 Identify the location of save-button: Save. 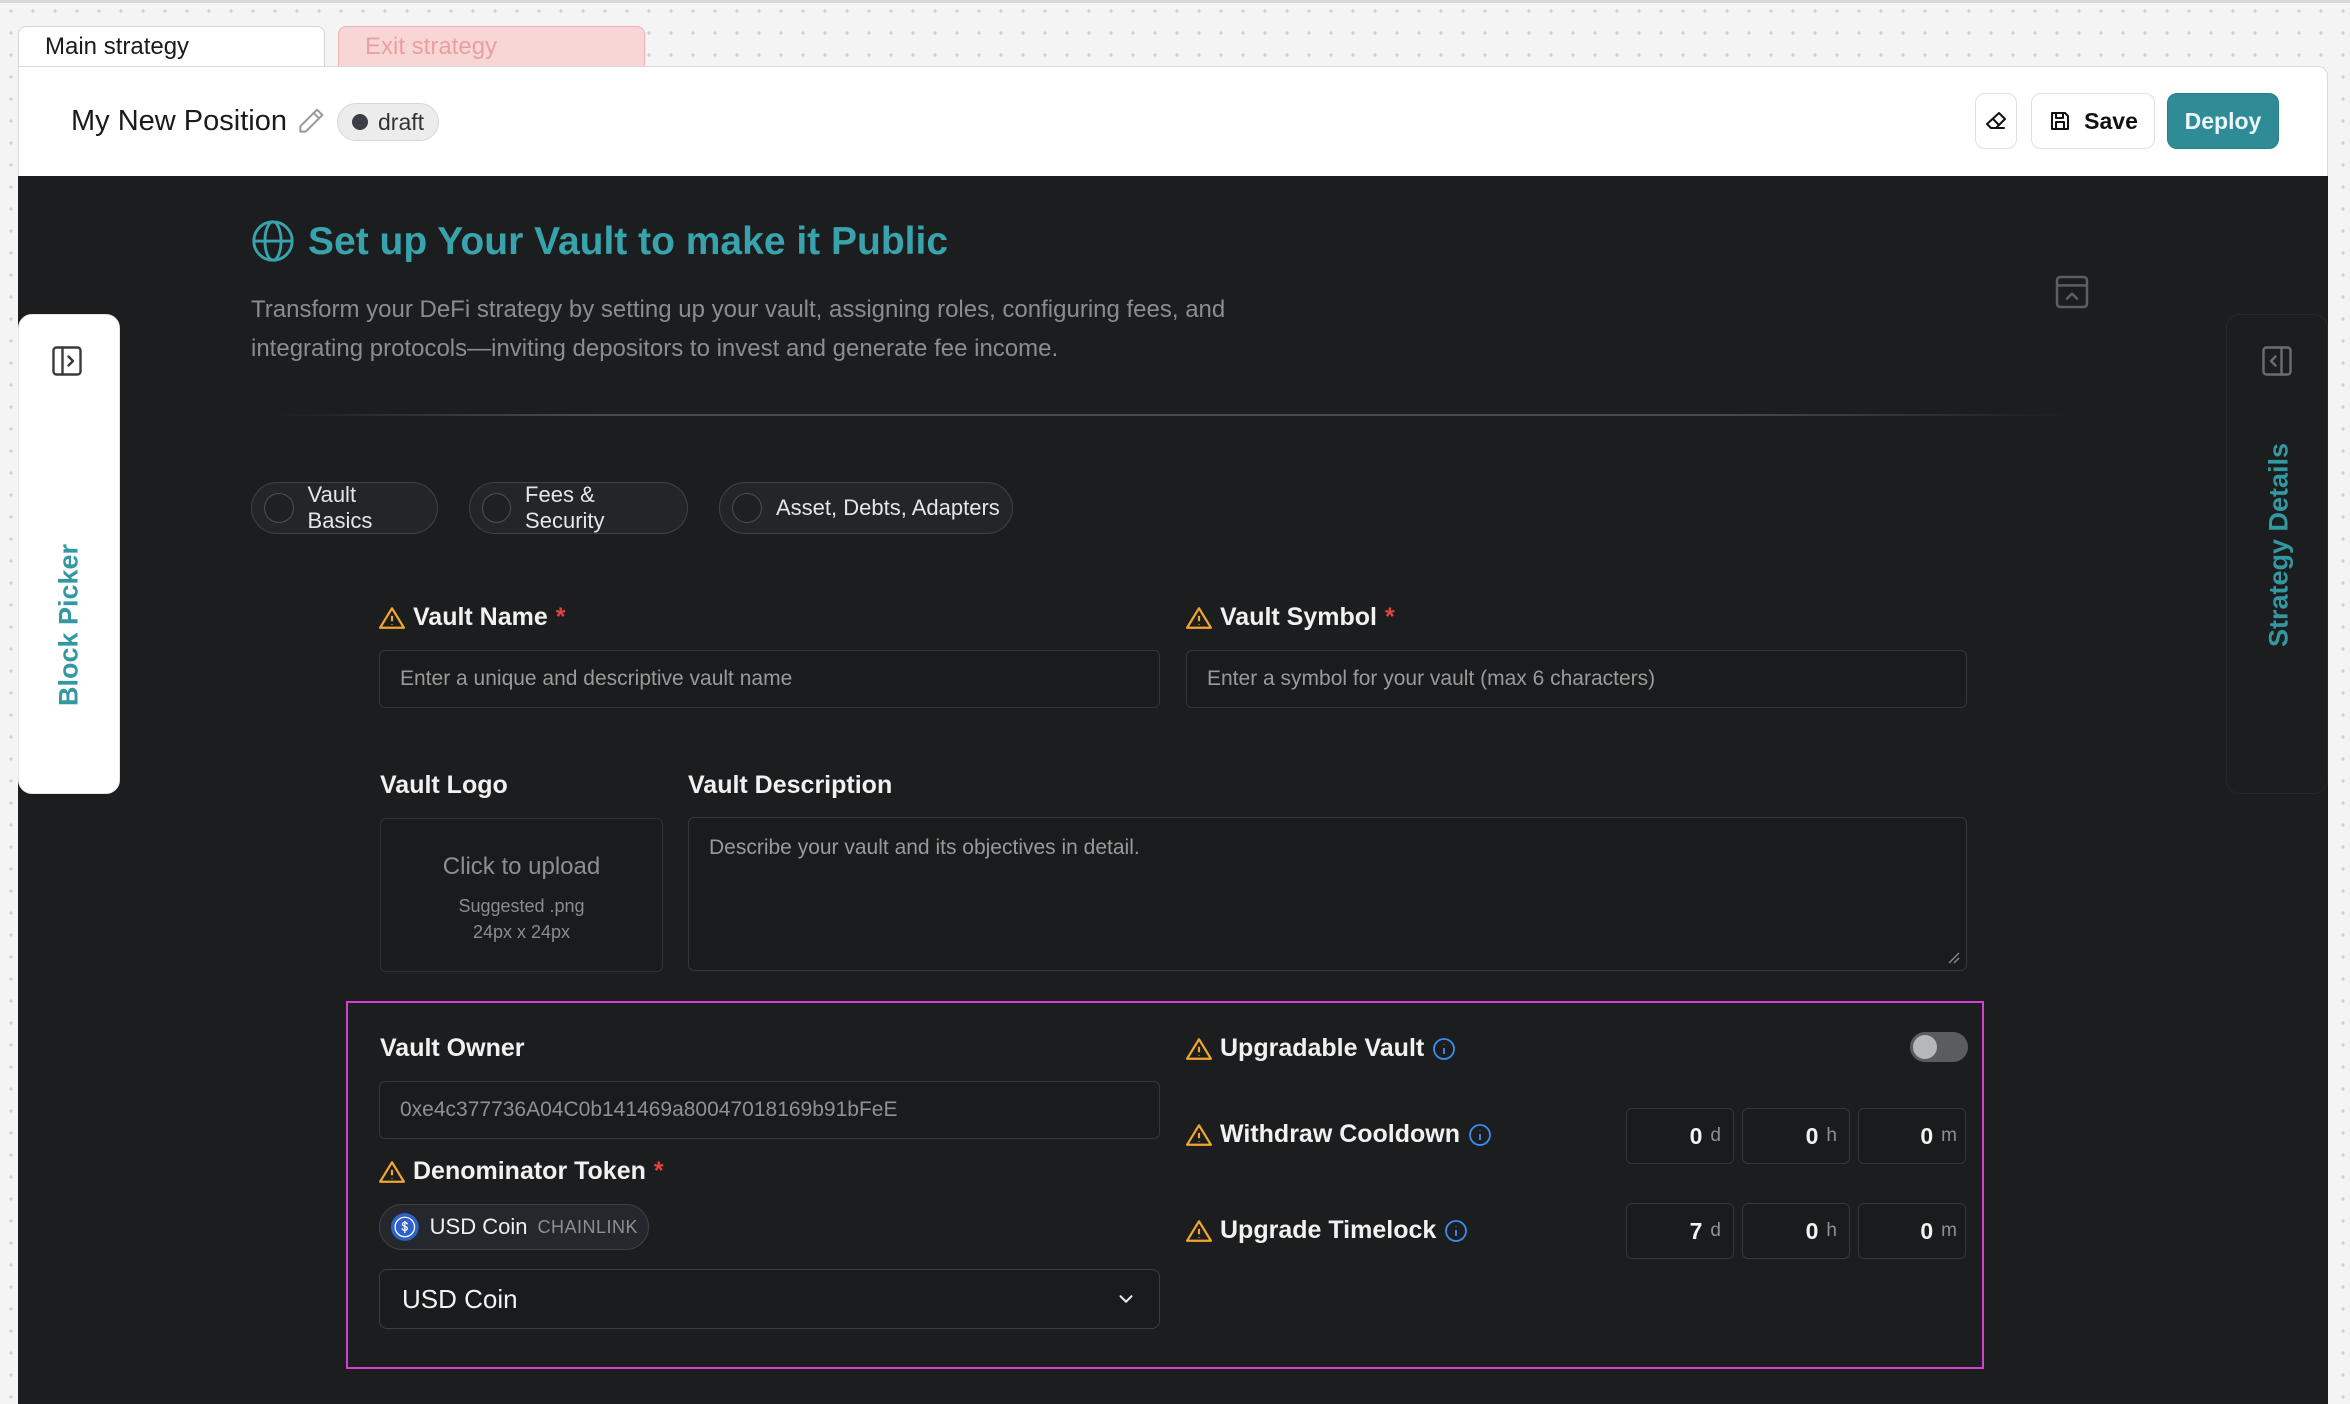
(2093, 121).